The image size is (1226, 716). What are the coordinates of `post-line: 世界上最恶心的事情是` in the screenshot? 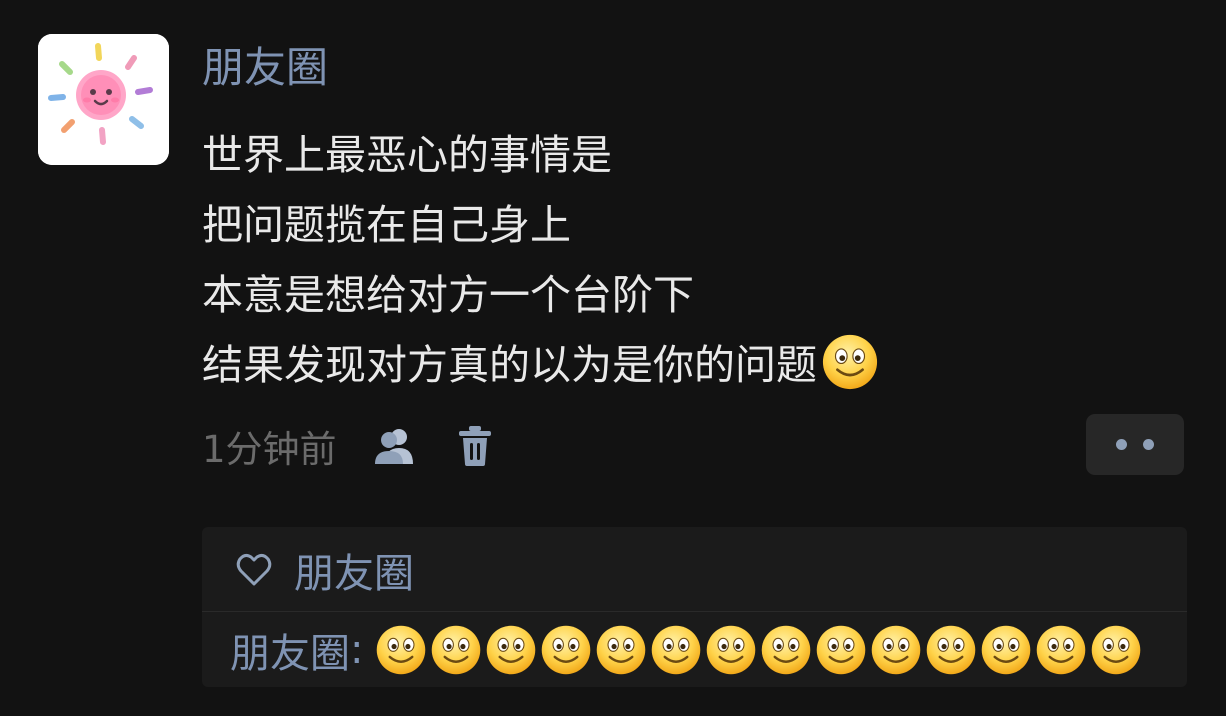 It's located at (407, 155).